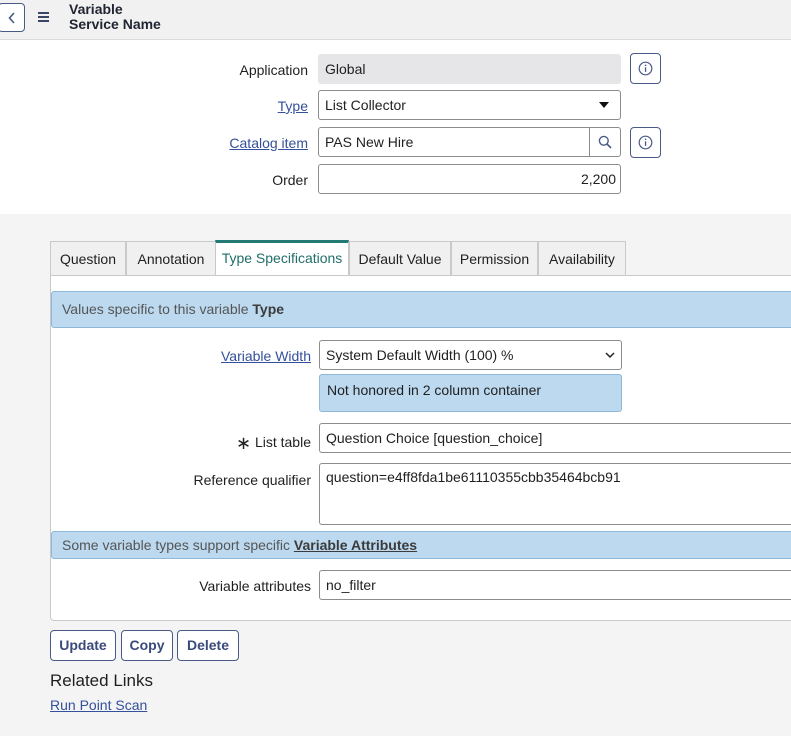 This screenshot has height=736, width=791. What do you see at coordinates (83, 645) in the screenshot?
I see `update-button: Update` at bounding box center [83, 645].